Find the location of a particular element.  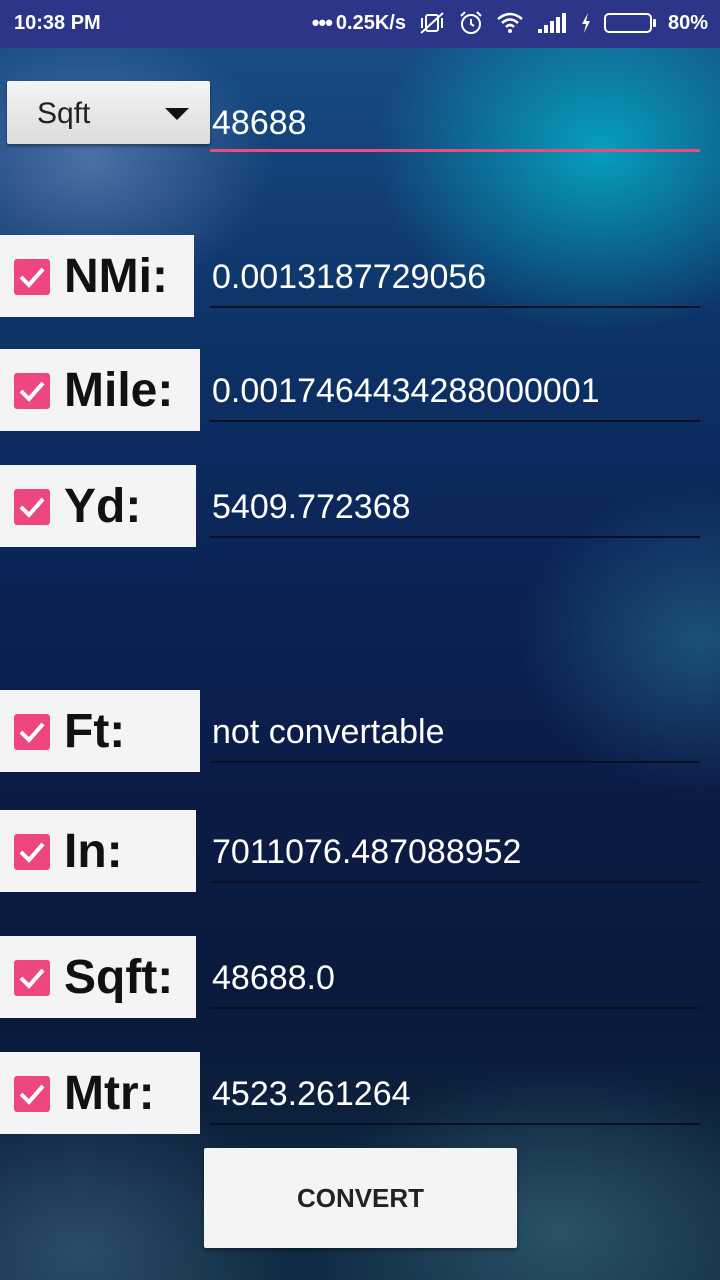

battery-percent: 80% is located at coordinates (687, 22).